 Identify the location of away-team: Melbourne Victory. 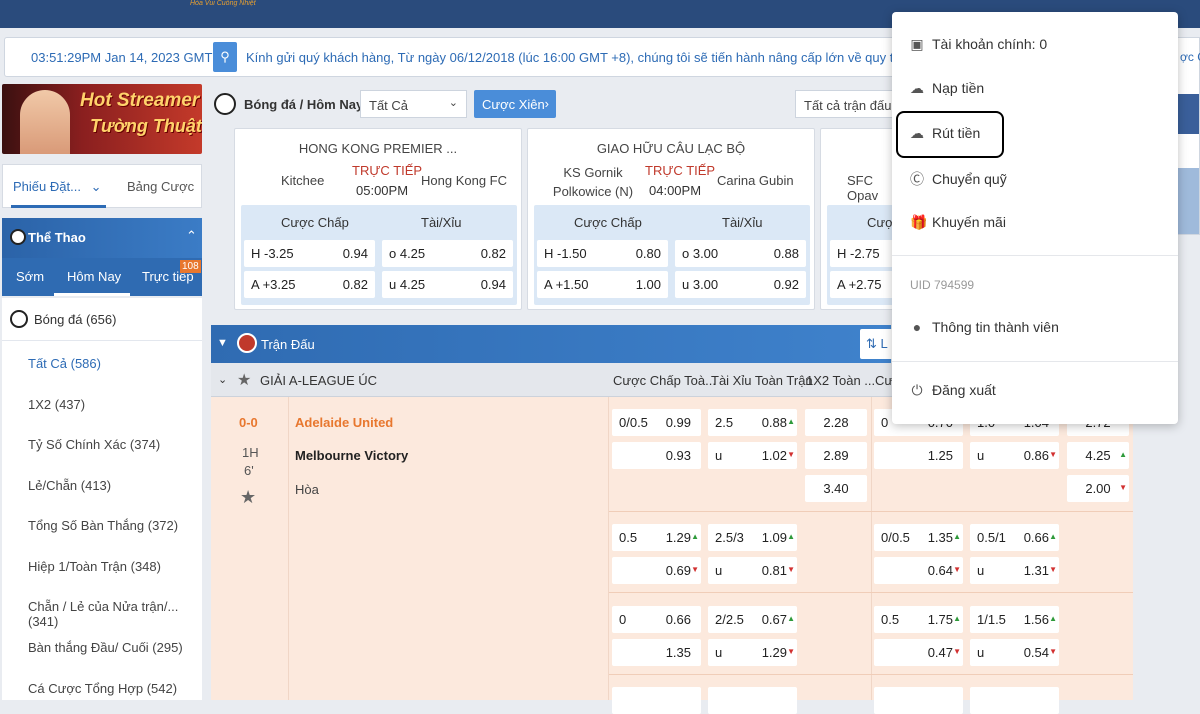
(351, 455).